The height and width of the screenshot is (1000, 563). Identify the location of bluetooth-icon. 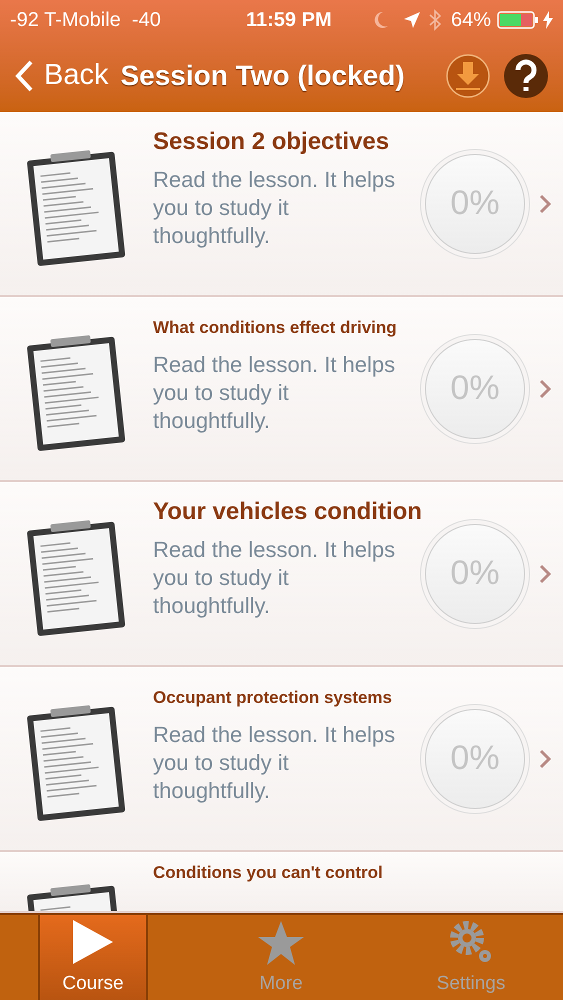
(434, 20).